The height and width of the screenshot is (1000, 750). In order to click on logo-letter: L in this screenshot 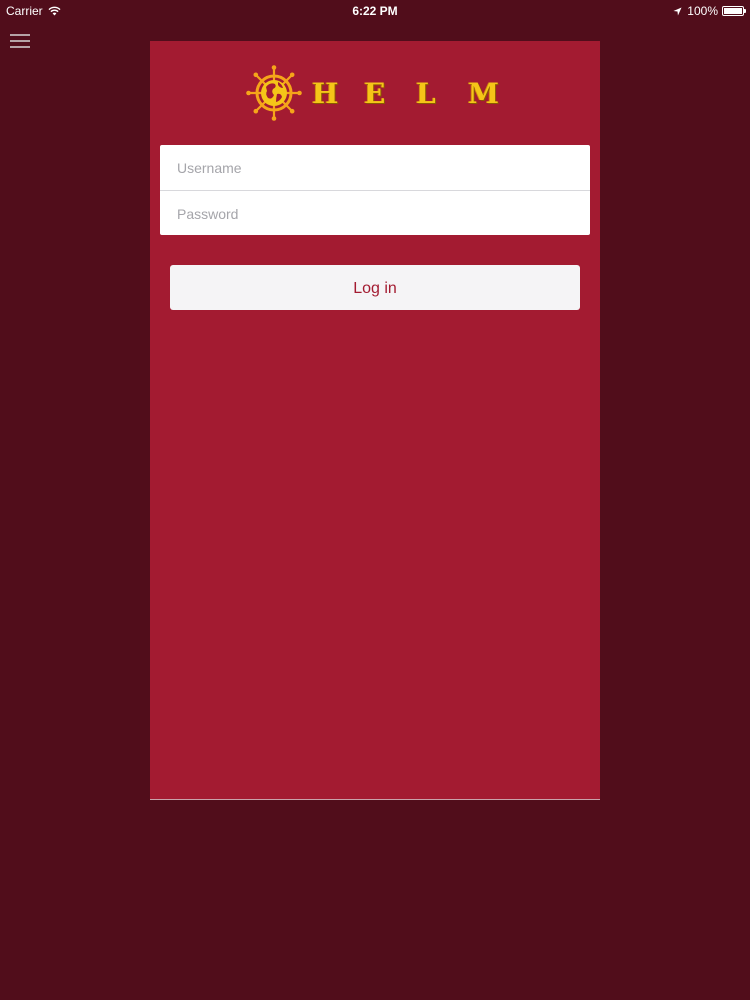, I will do `click(426, 93)`.